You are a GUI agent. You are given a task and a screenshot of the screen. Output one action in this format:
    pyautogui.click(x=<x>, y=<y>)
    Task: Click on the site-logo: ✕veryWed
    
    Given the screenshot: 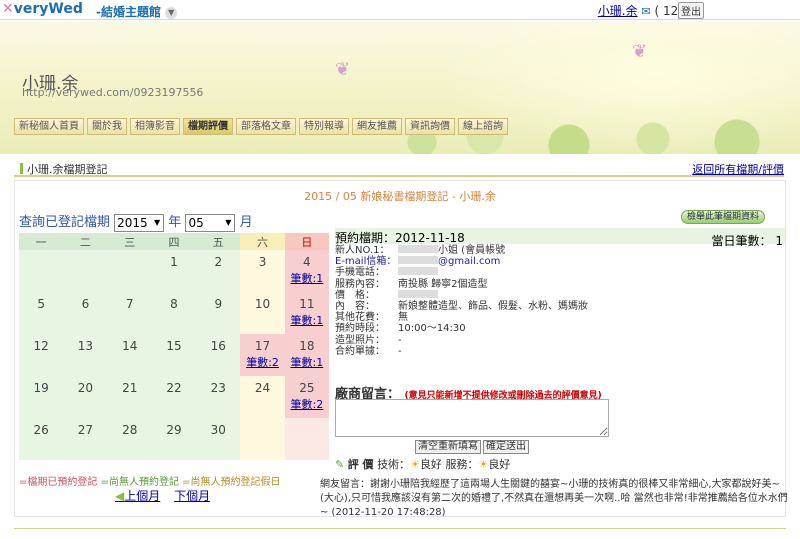 What is the action you would take?
    pyautogui.click(x=42, y=9)
    